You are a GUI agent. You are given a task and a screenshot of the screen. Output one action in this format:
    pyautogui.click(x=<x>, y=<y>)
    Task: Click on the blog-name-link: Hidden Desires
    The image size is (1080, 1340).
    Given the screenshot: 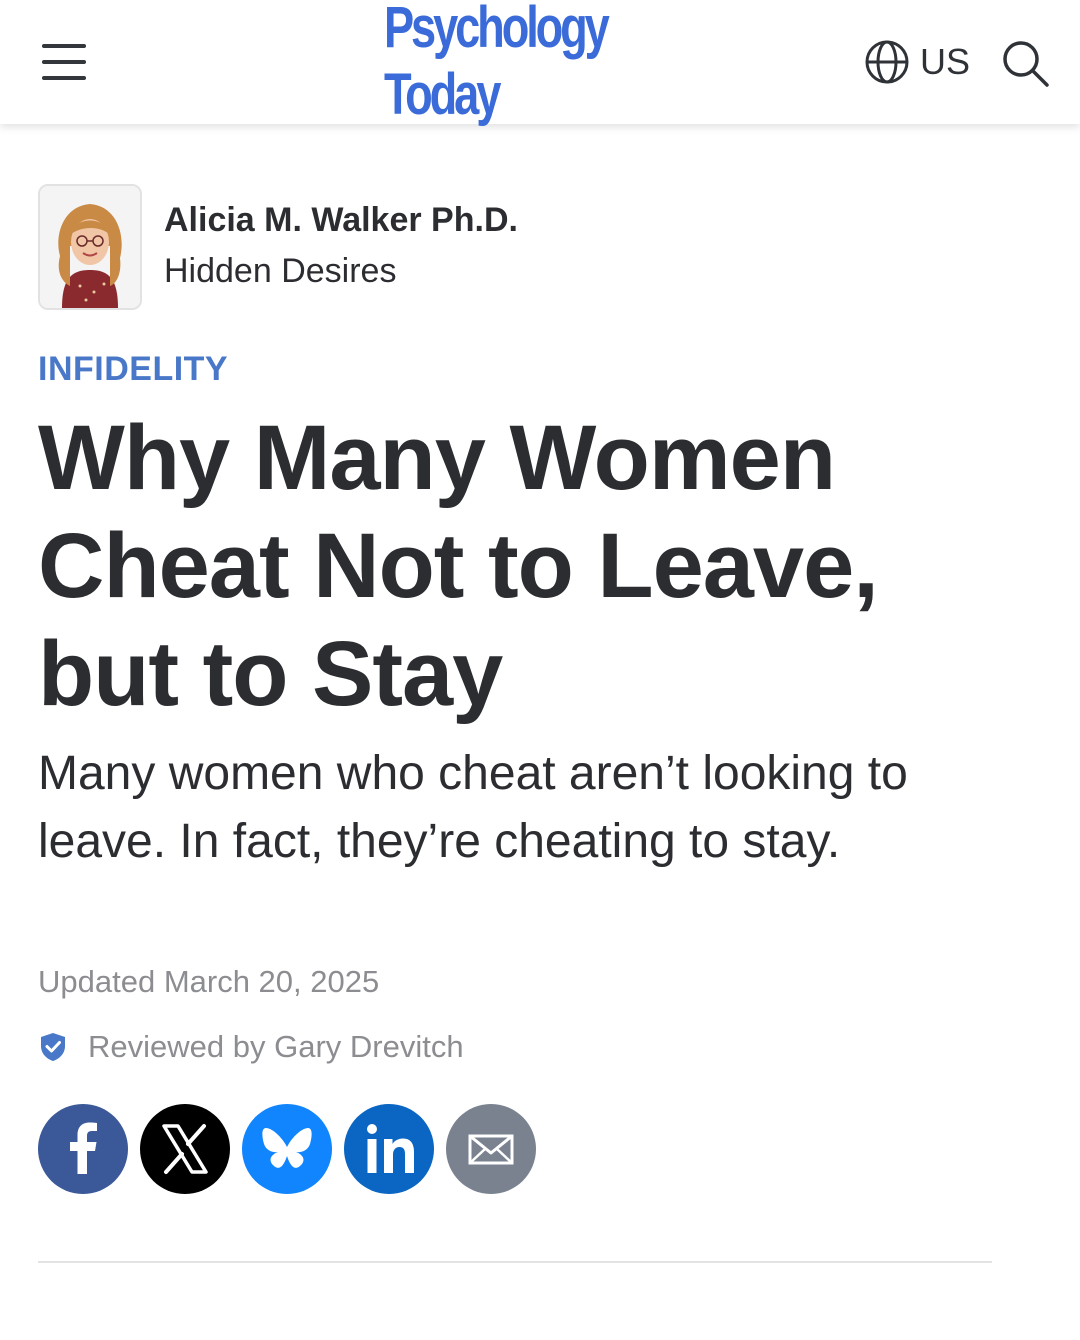 What is the action you would take?
    pyautogui.click(x=341, y=271)
    